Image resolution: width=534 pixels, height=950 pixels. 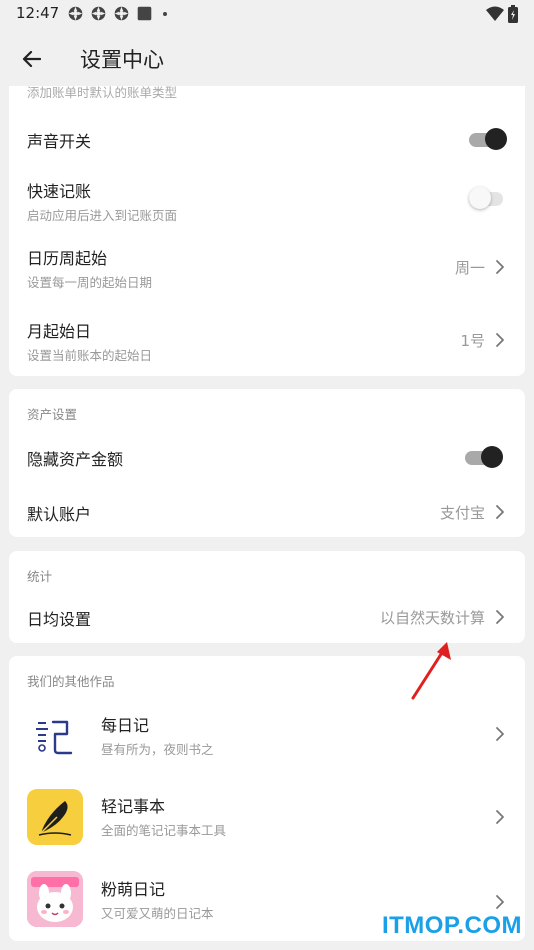 I want to click on sound-switch-label: 声音开关, so click(x=59, y=141).